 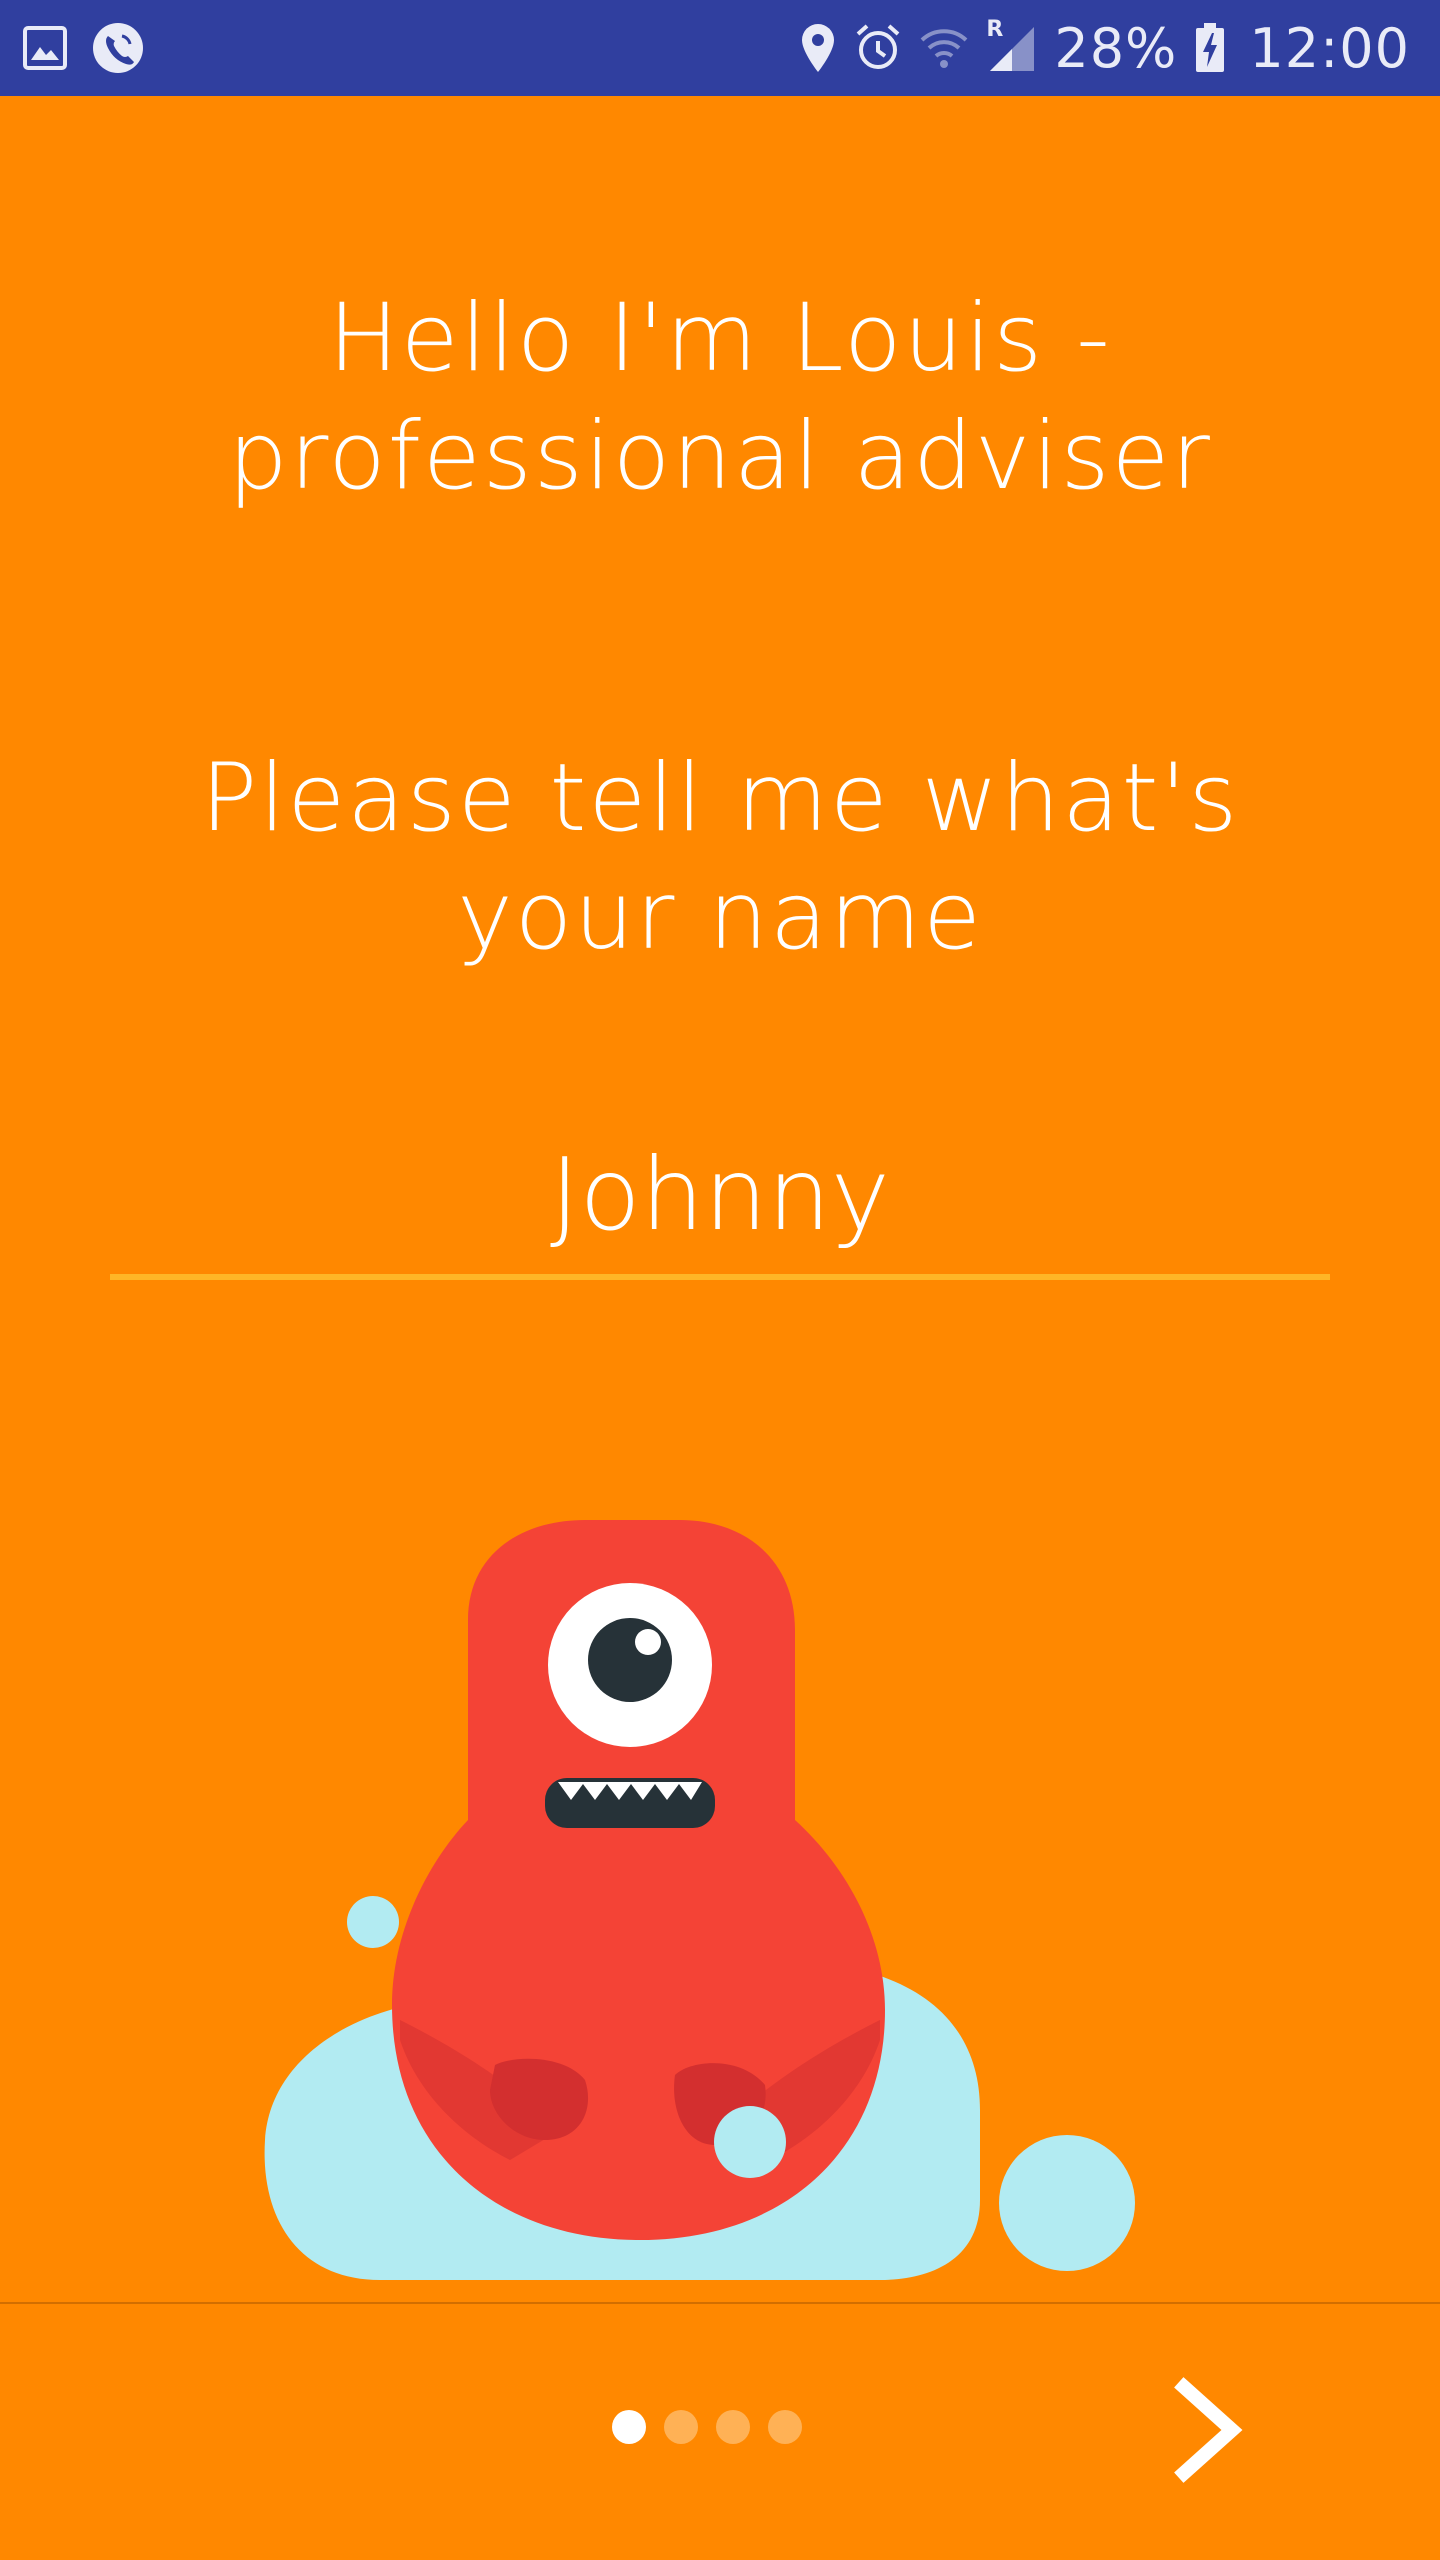 What do you see at coordinates (878, 48) in the screenshot?
I see `alarm-icon` at bounding box center [878, 48].